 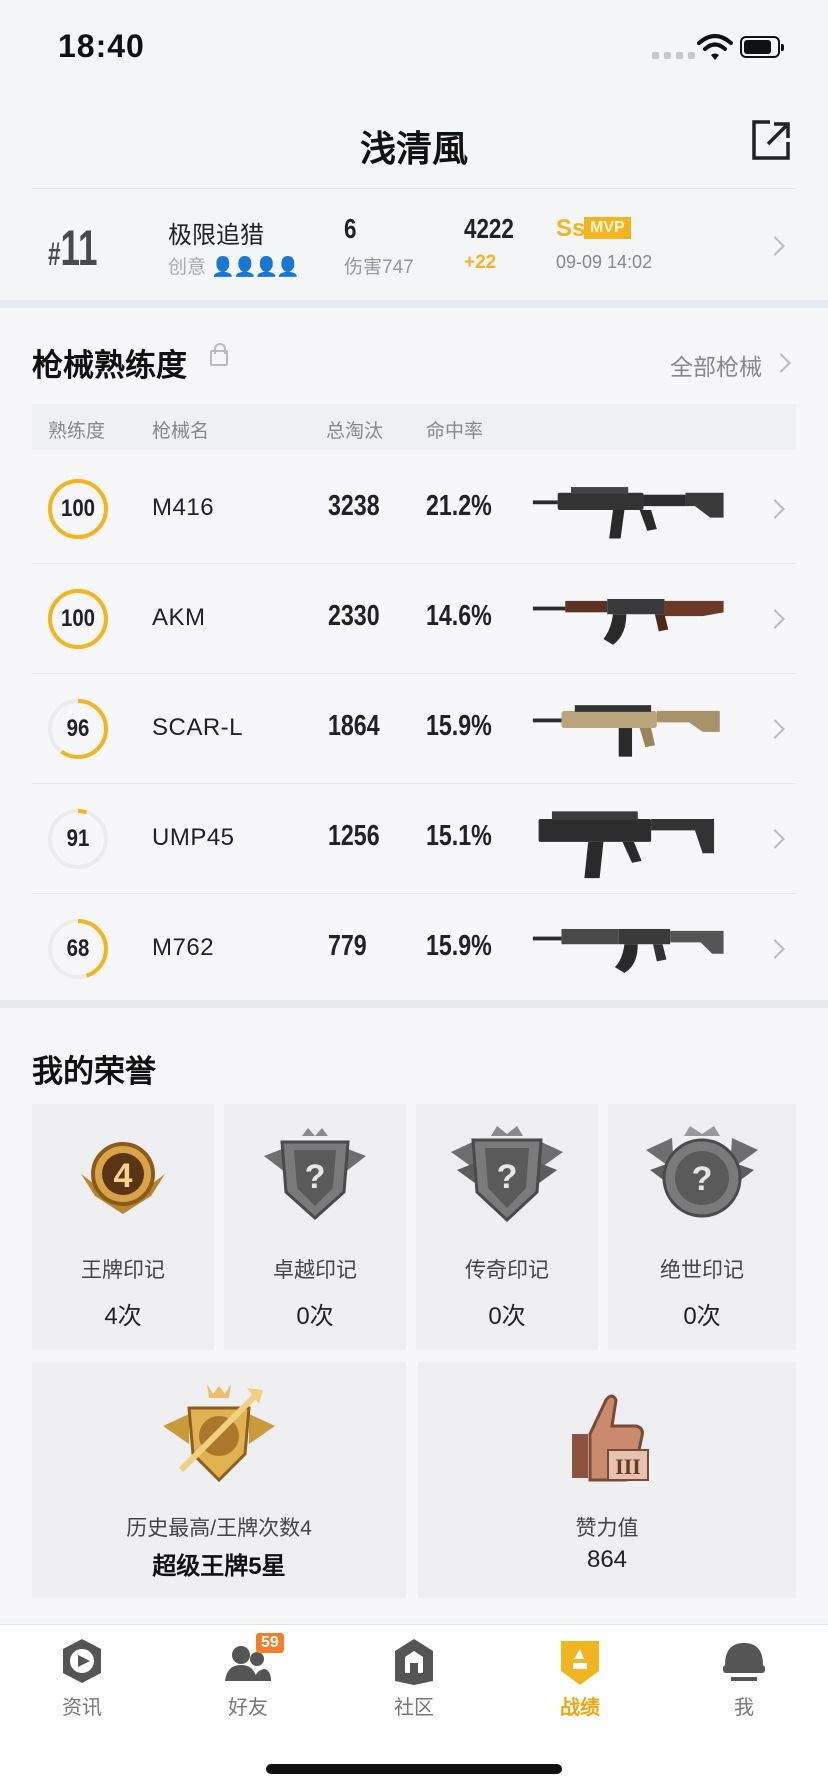 What do you see at coordinates (123, 1227) in the screenshot?
I see `honor-mark-ace: 4 王牌印记 4次` at bounding box center [123, 1227].